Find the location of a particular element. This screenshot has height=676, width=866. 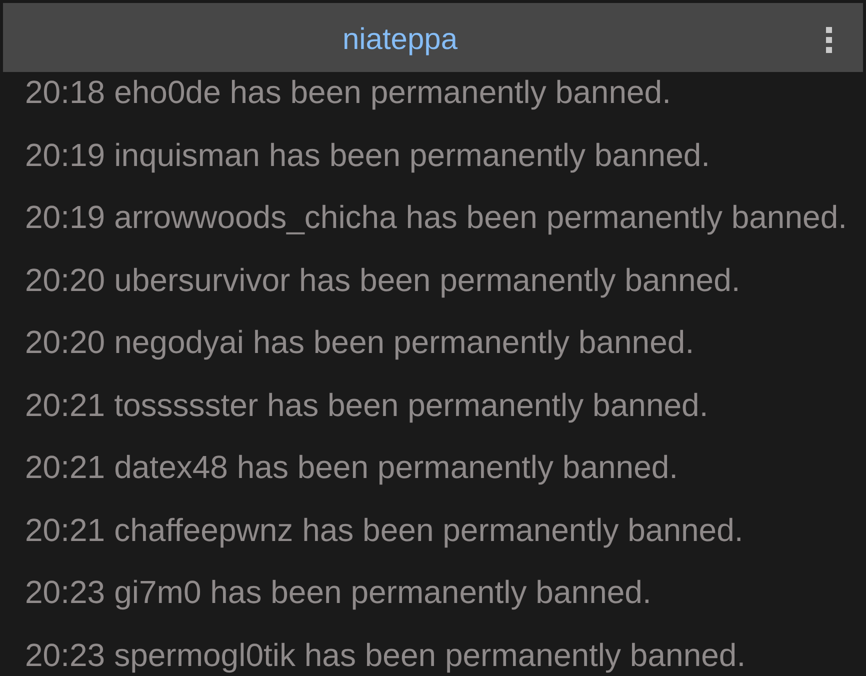

message-text: spermogl0tik has been permanently banned. is located at coordinates (430, 655).